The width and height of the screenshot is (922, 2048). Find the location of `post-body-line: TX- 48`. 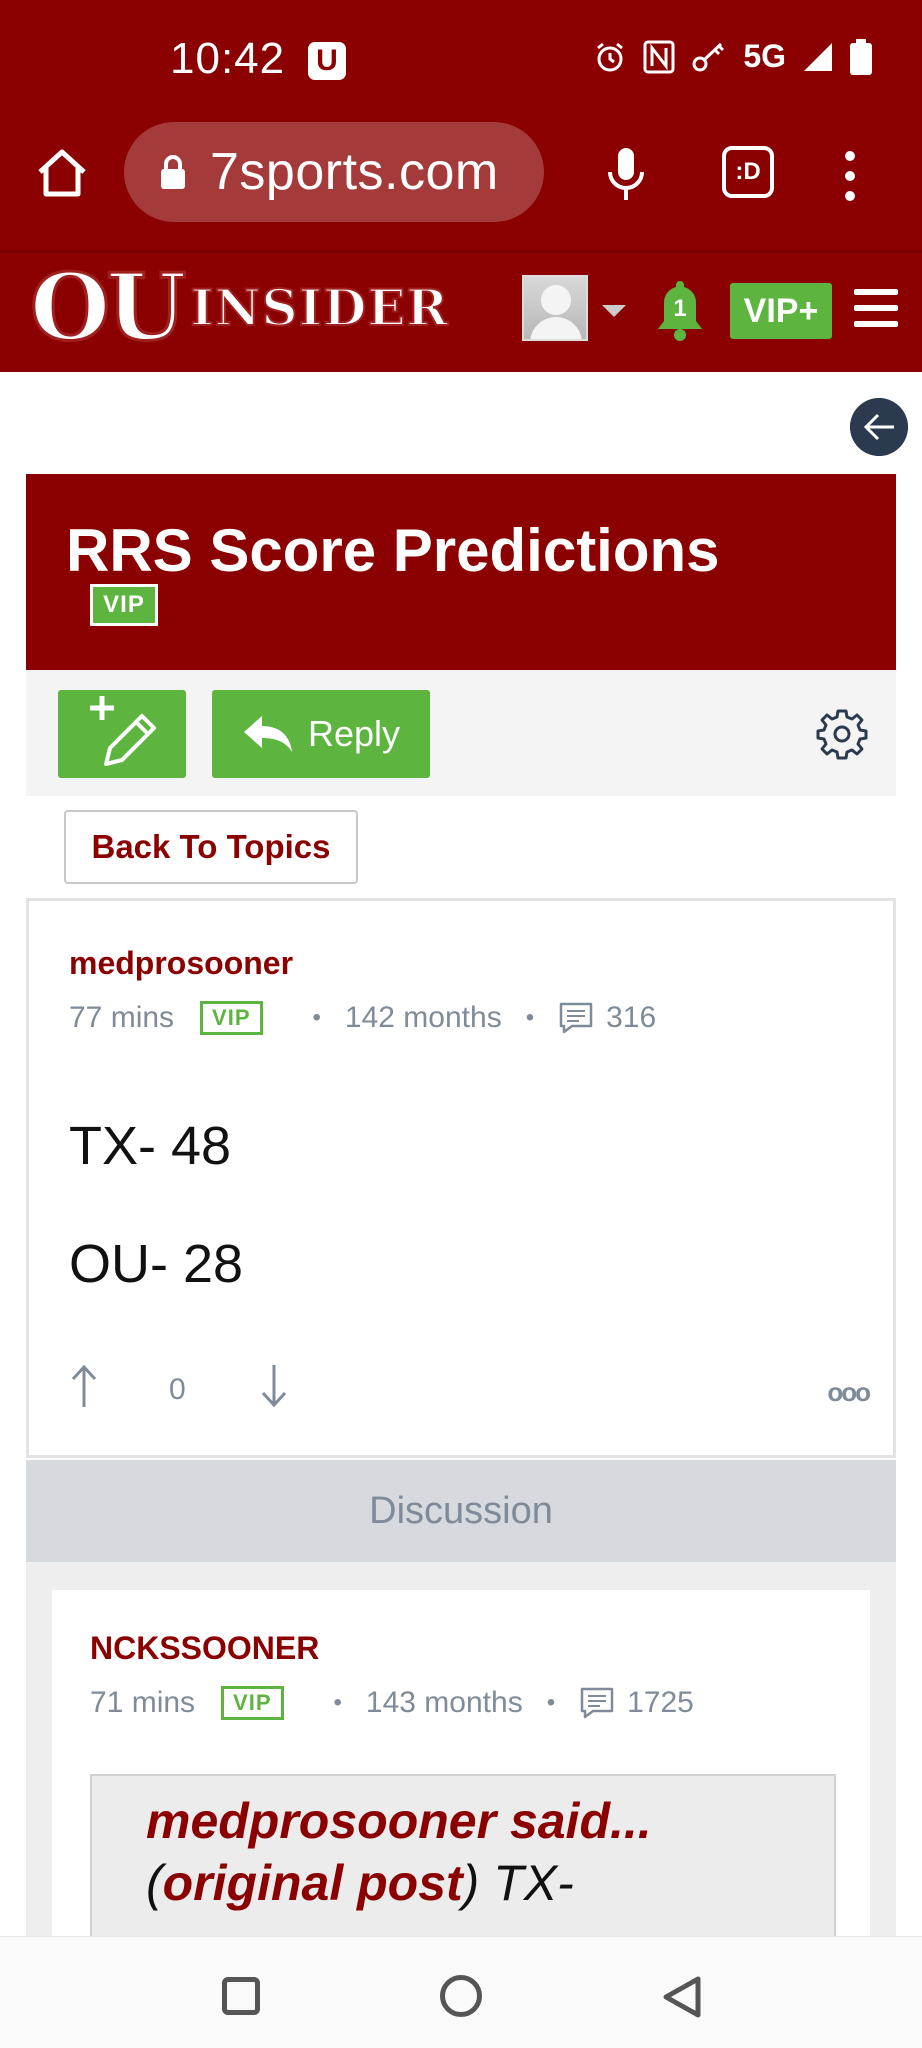

post-body-line: TX- 48 is located at coordinates (150, 1146).